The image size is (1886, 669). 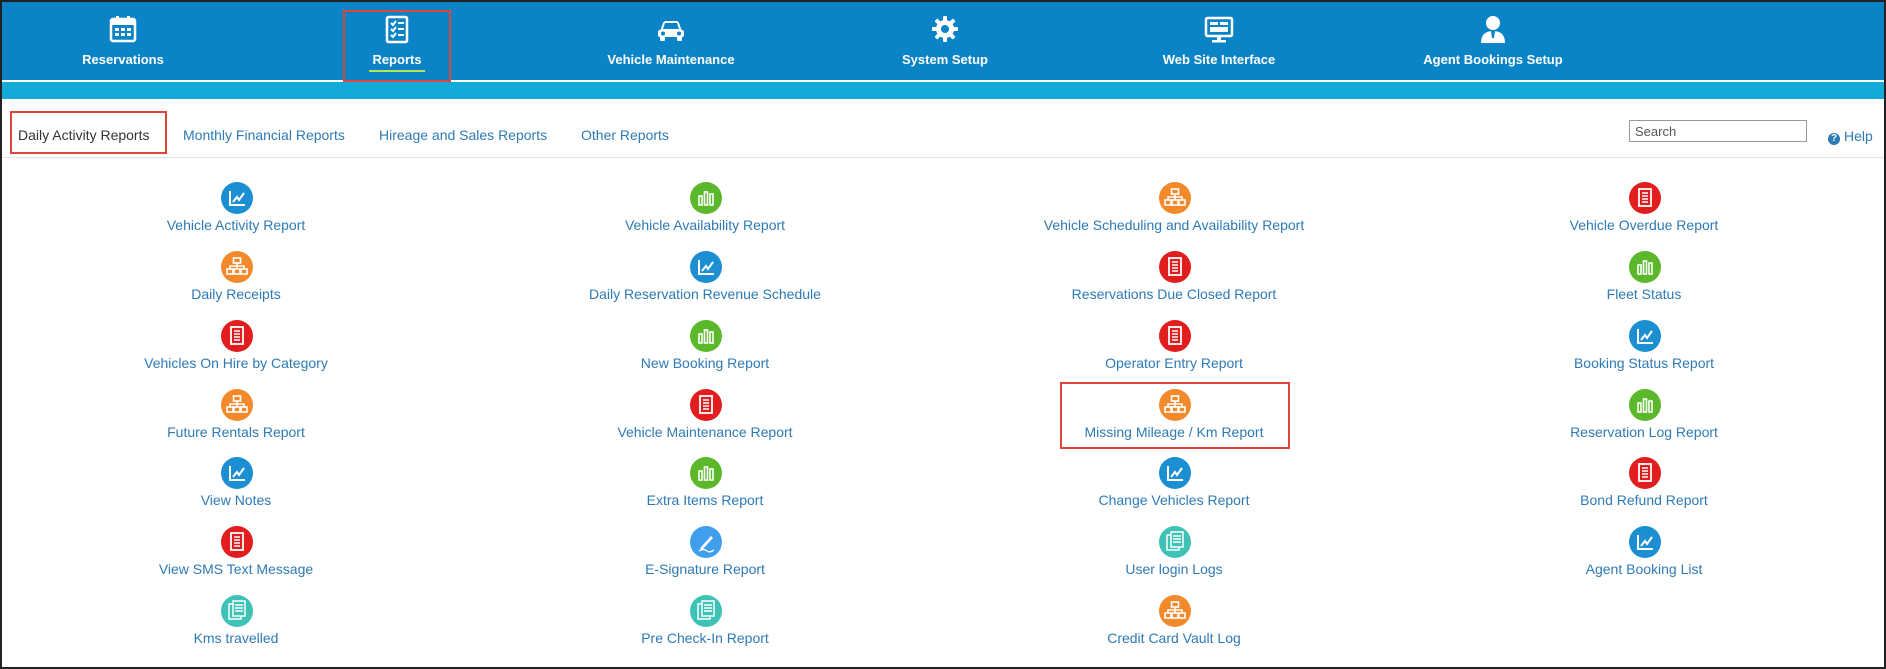 I want to click on report-label: Bond Refund Report, so click(x=1644, y=500).